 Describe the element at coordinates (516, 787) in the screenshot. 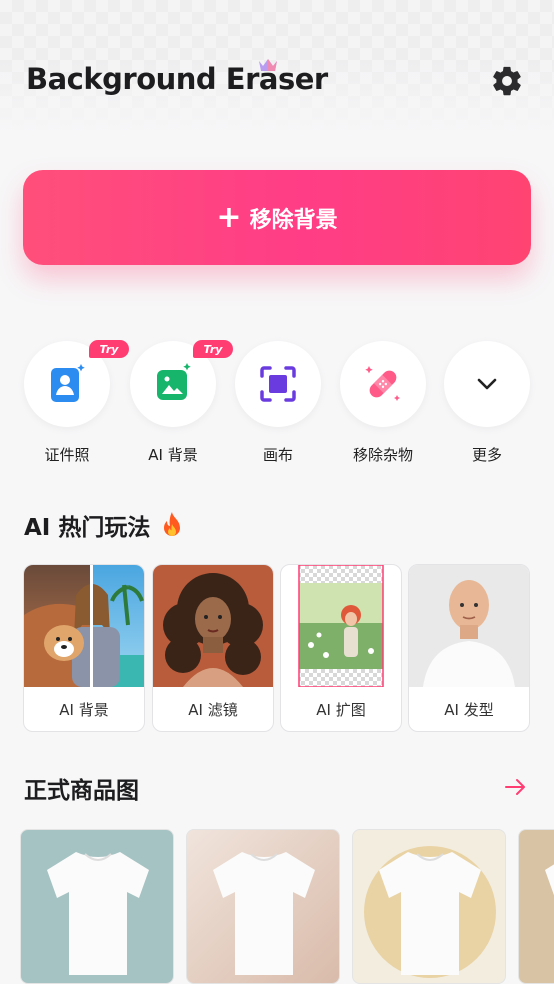

I see `arrow-right-icon` at that location.